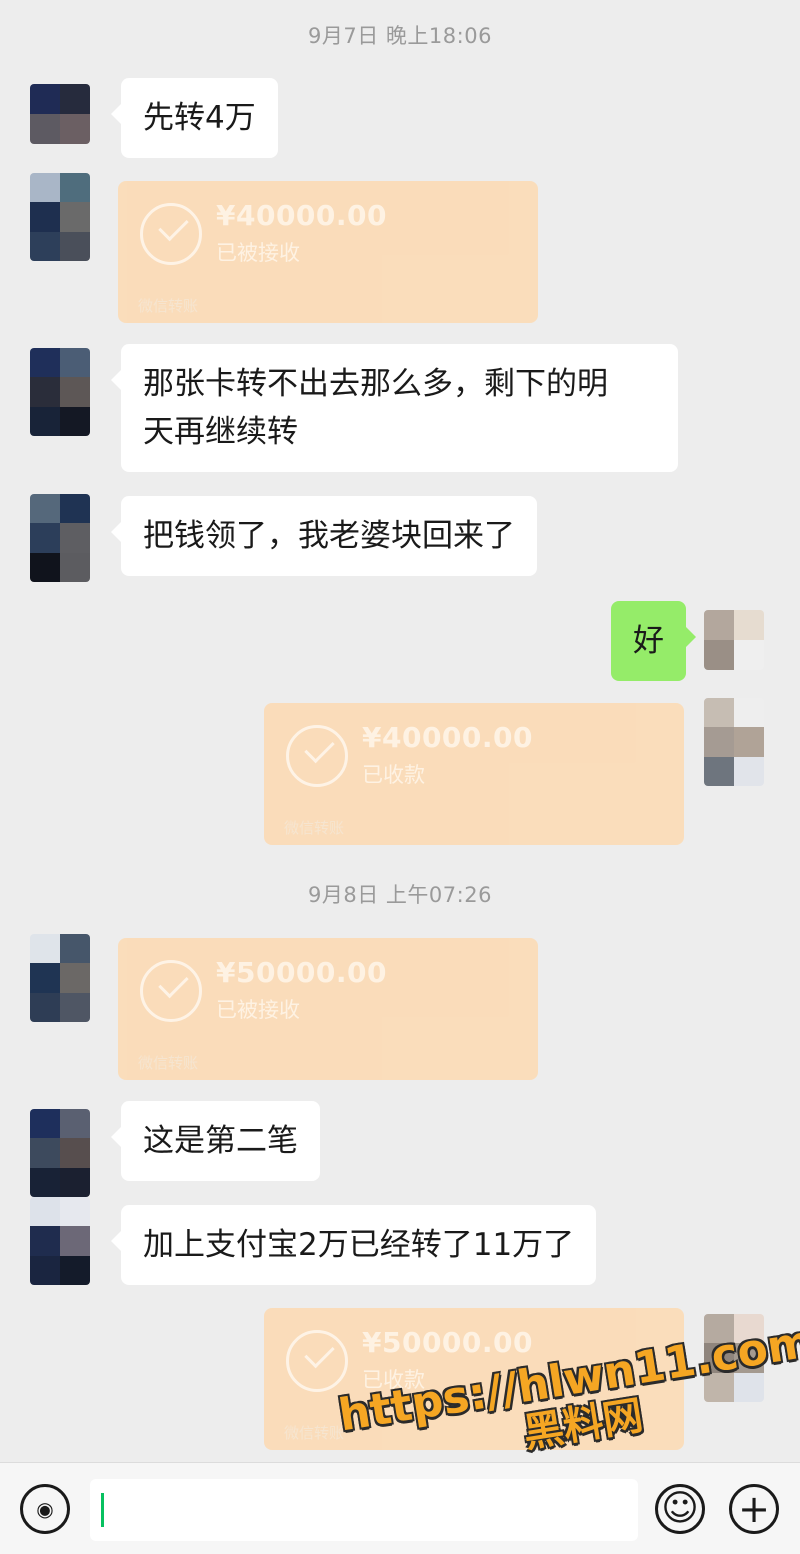  I want to click on timestamp: 9月7日 晚上18:06, so click(400, 36).